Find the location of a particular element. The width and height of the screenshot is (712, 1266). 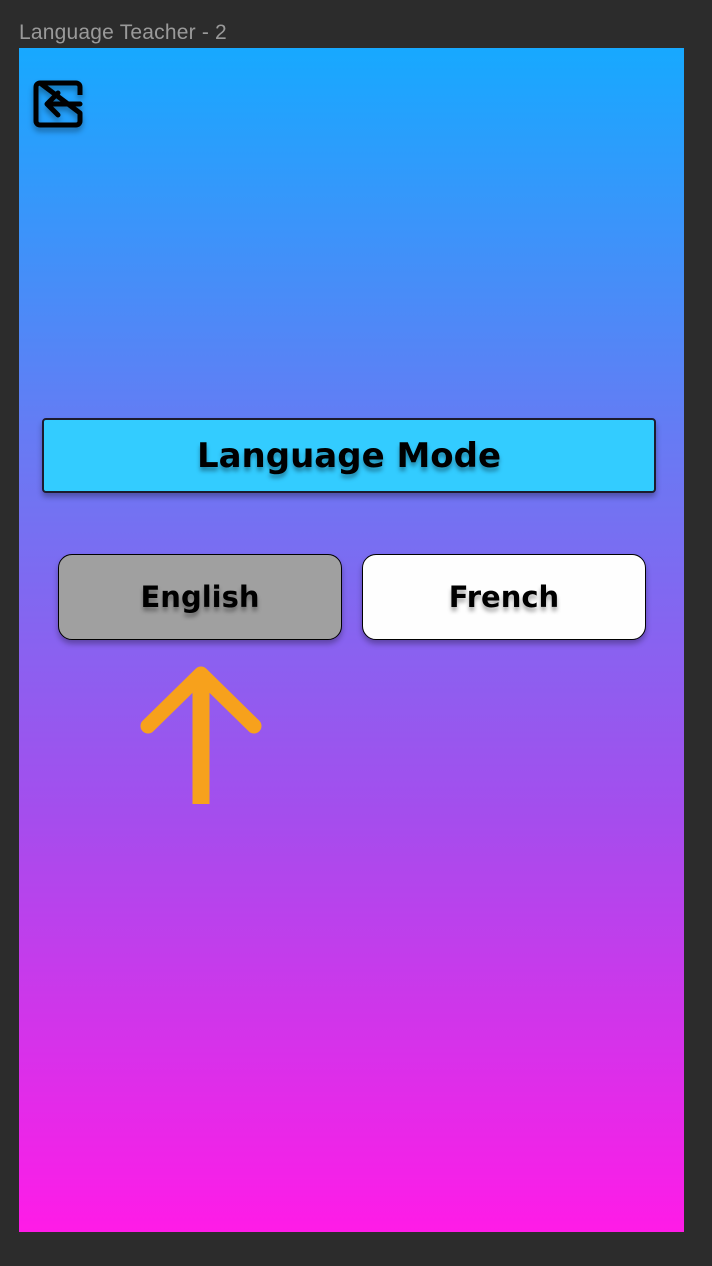

french-button-label: French is located at coordinates (504, 597).